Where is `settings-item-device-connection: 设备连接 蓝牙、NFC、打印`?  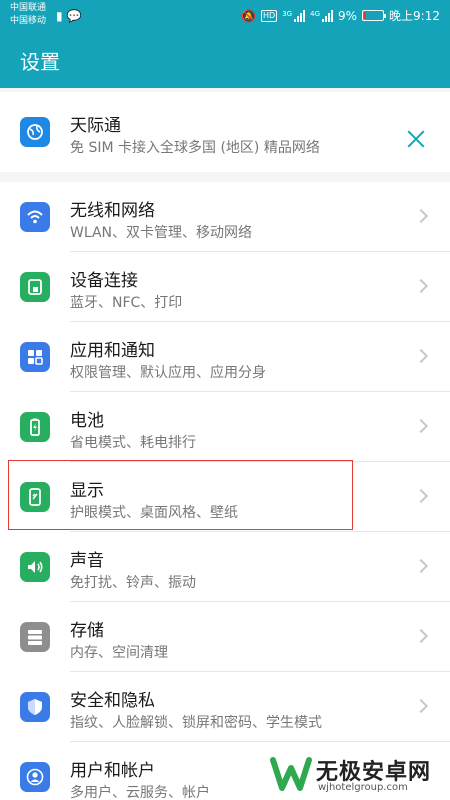 settings-item-device-connection: 设备连接 蓝牙、NFC、打印 is located at coordinates (225, 287).